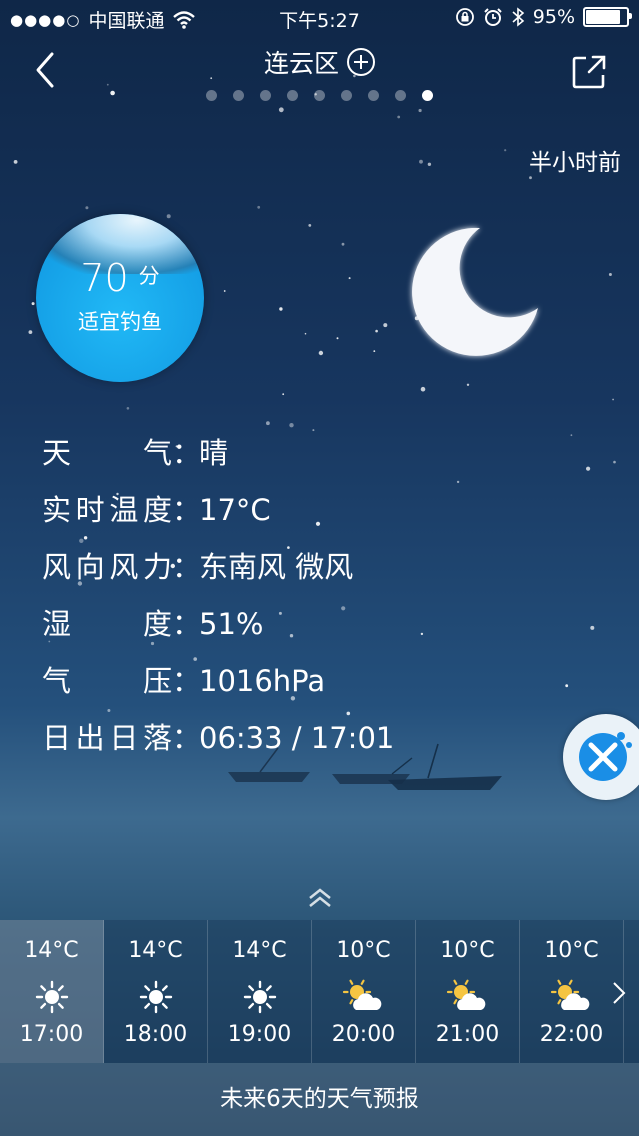 The height and width of the screenshot is (1136, 639). What do you see at coordinates (363, 1034) in the screenshot?
I see `hourly-time: 20:00` at bounding box center [363, 1034].